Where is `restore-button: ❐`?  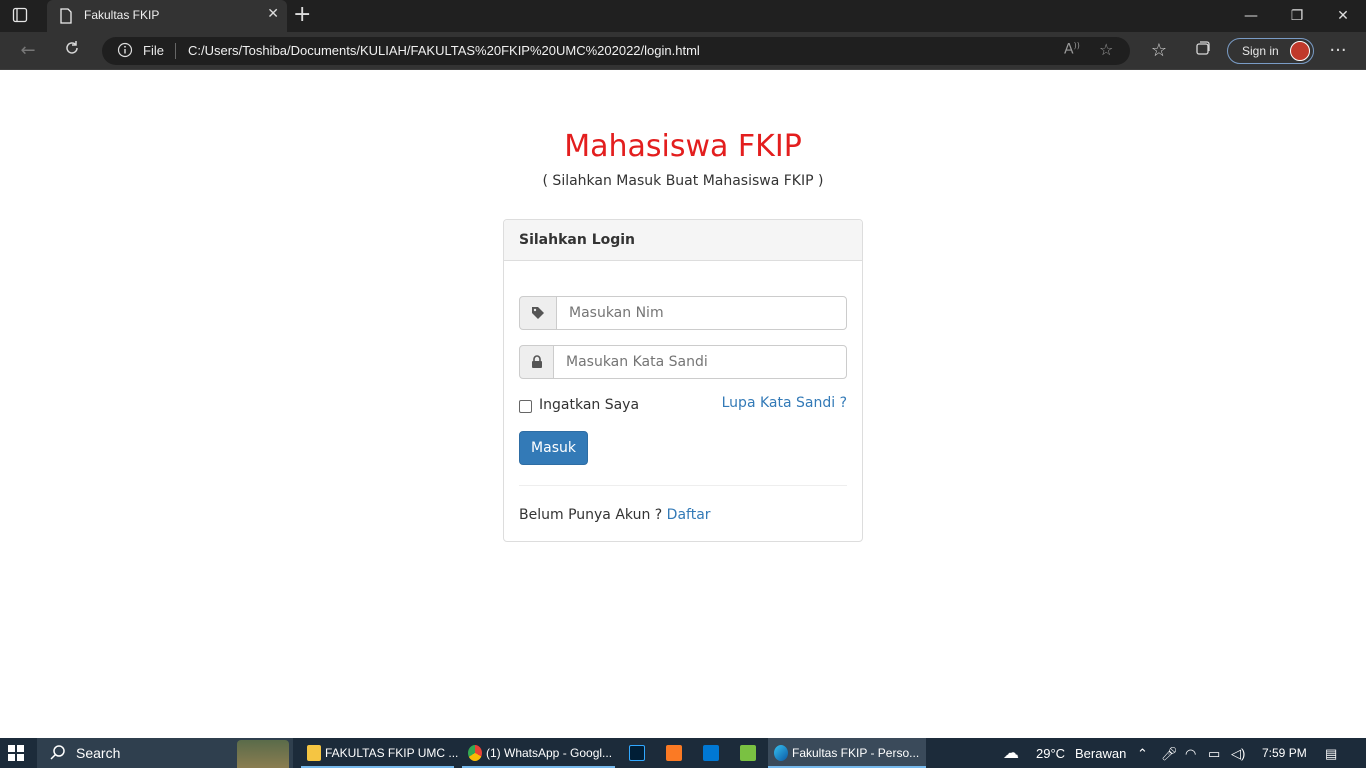
restore-button: ❐ is located at coordinates (1297, 16).